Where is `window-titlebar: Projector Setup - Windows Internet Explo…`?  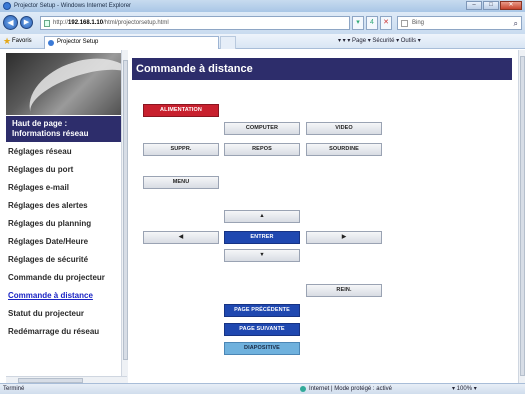 window-titlebar: Projector Setup - Windows Internet Explo… is located at coordinates (262, 6).